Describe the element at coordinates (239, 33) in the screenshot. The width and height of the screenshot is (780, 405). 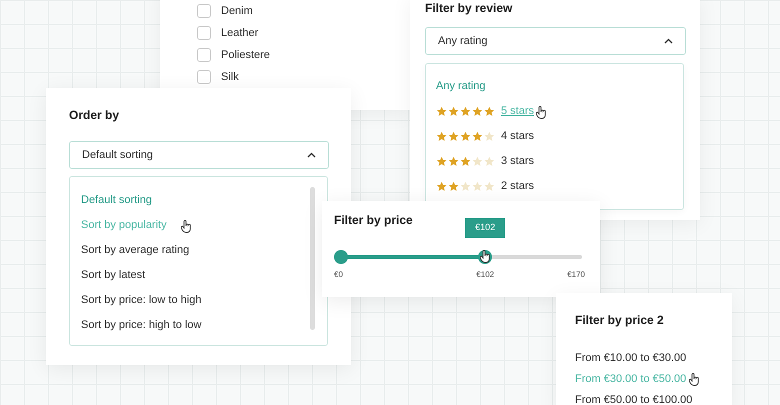
I see `checkbox-label: Leather` at that location.